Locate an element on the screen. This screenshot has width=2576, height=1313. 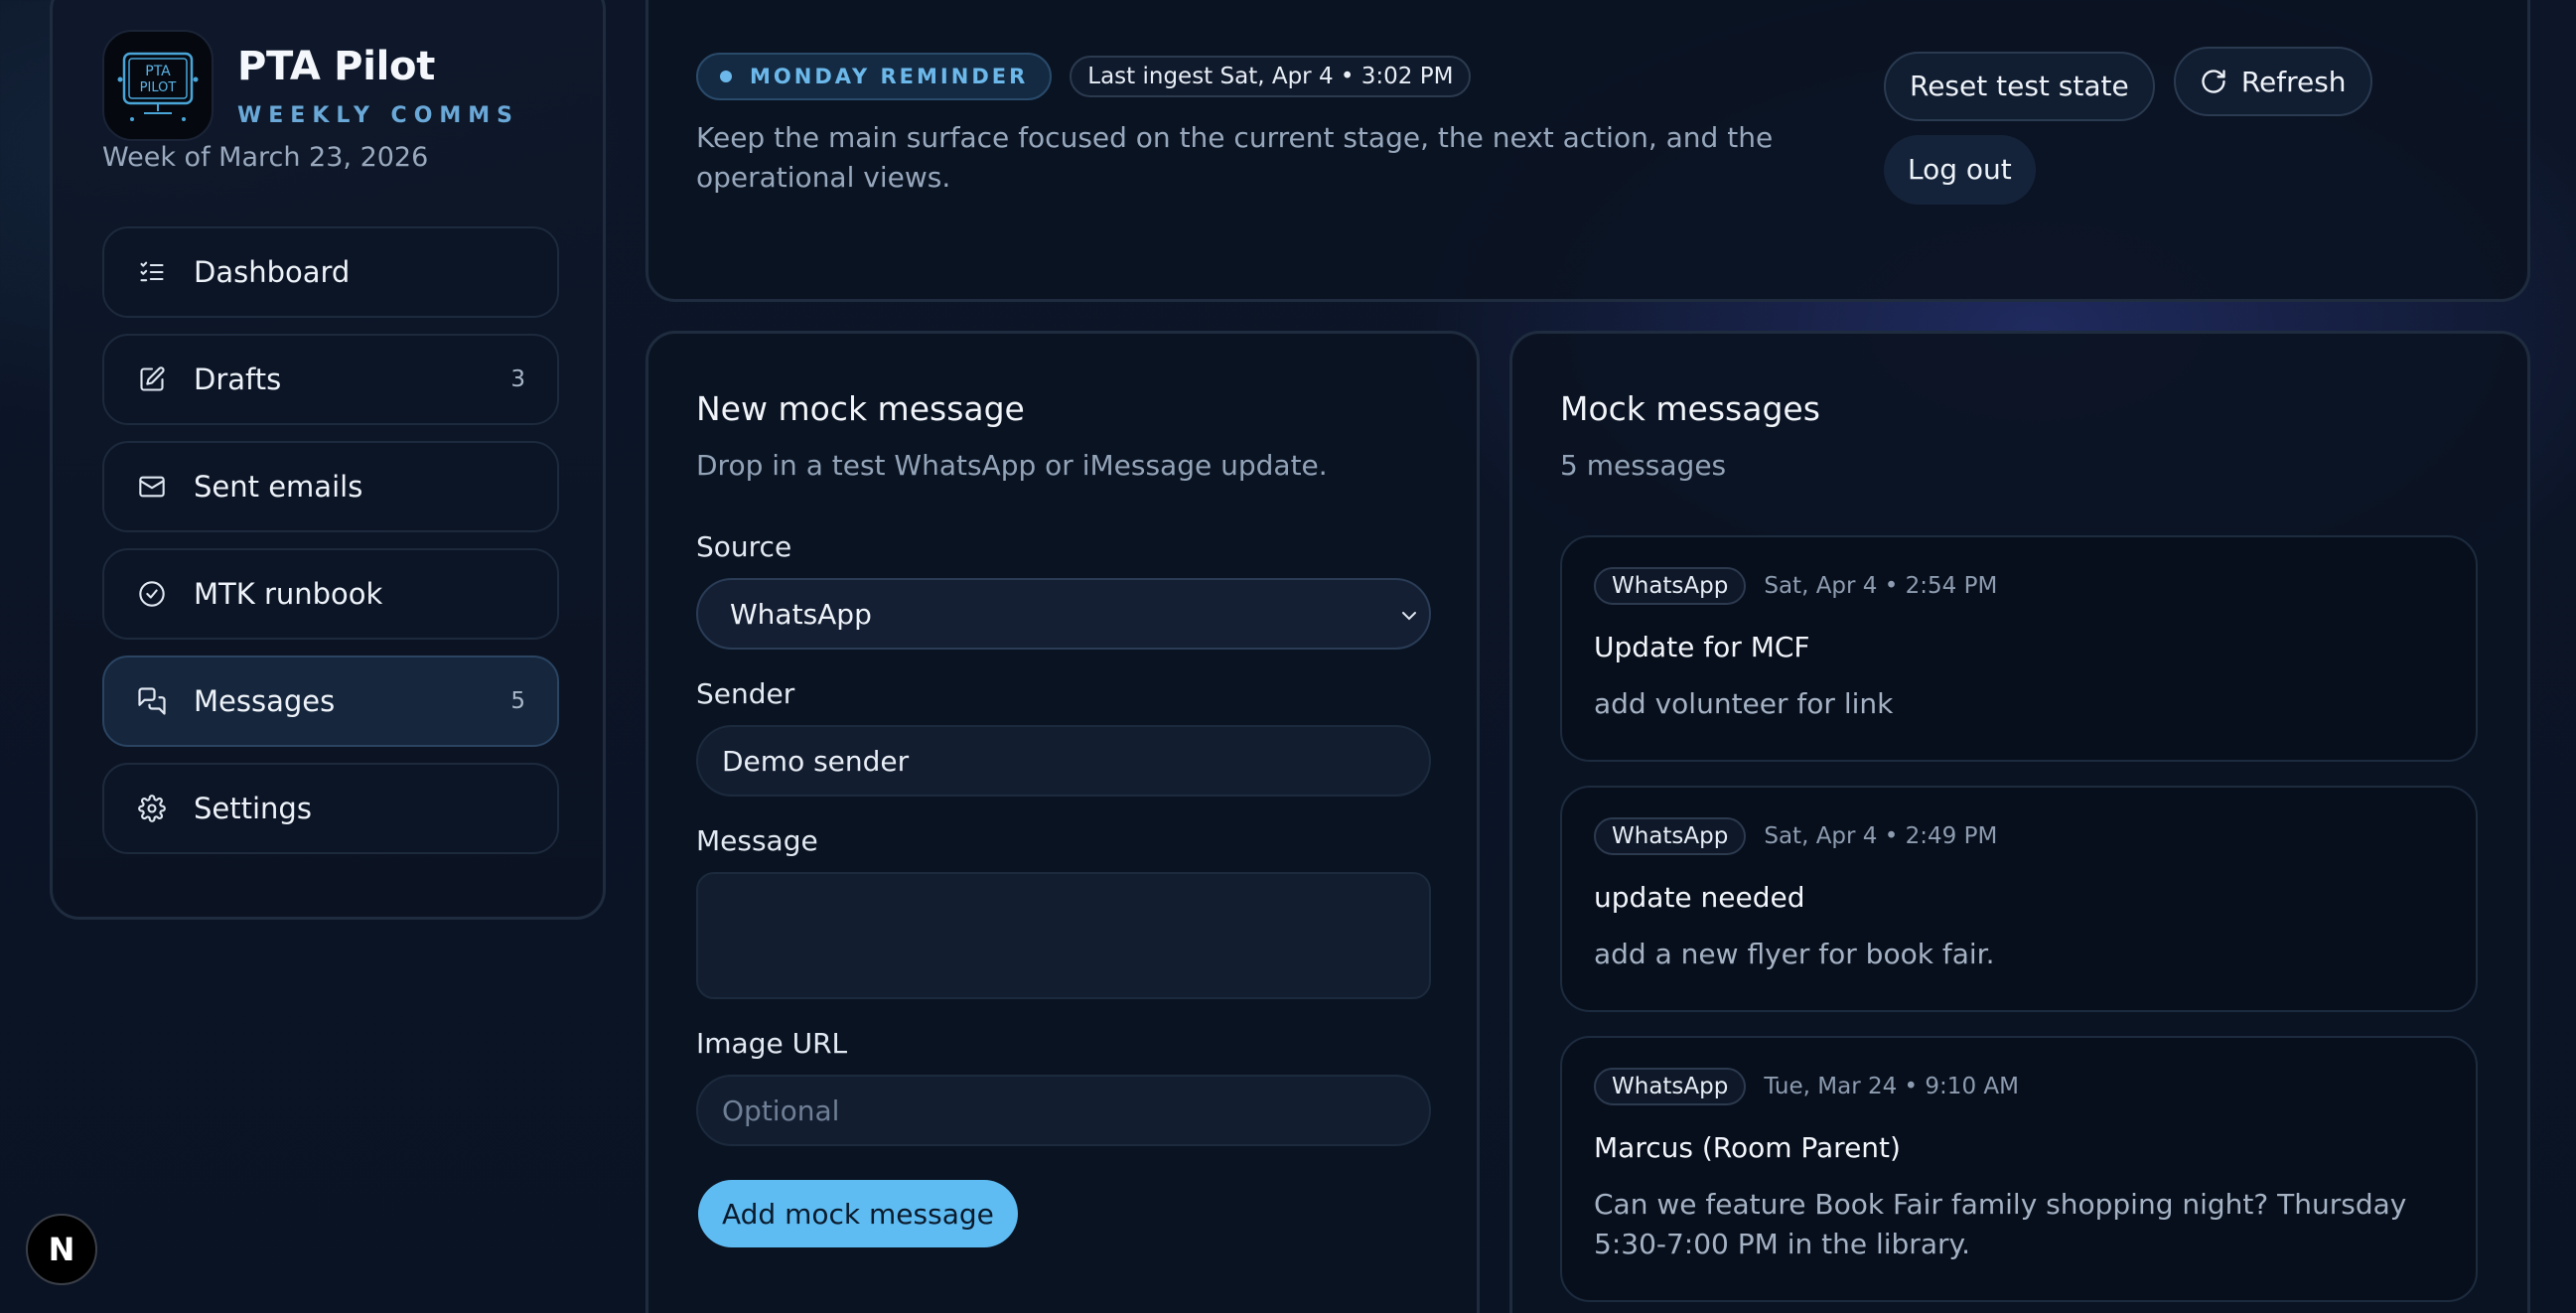
image-url-placeholder: Optional is located at coordinates (781, 1110).